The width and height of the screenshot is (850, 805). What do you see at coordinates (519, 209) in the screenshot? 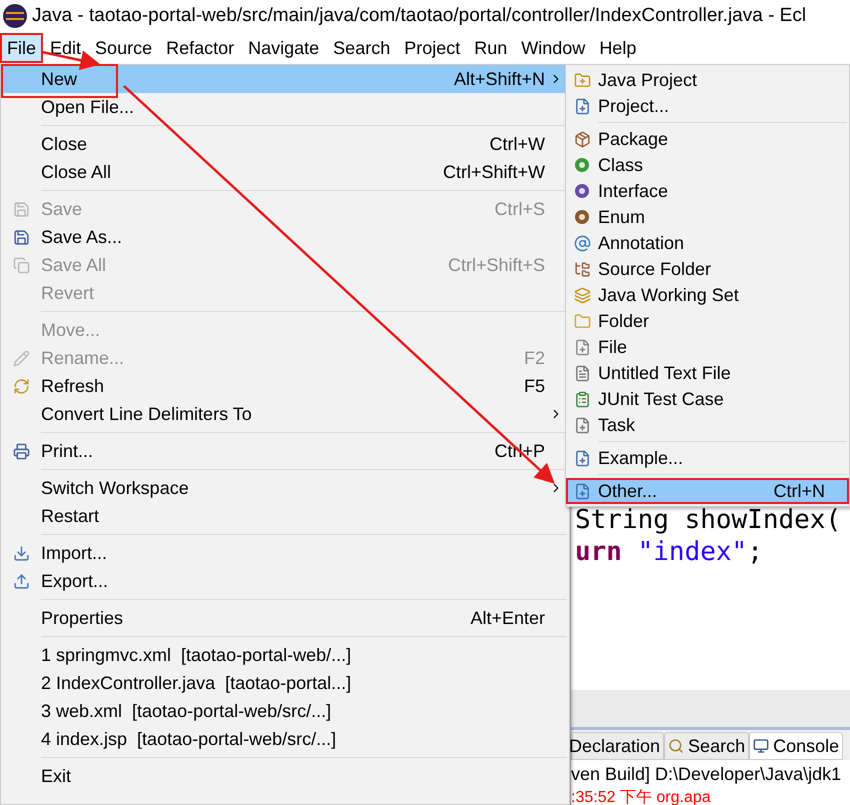
I see `shortcut-label: Ctrl+S` at bounding box center [519, 209].